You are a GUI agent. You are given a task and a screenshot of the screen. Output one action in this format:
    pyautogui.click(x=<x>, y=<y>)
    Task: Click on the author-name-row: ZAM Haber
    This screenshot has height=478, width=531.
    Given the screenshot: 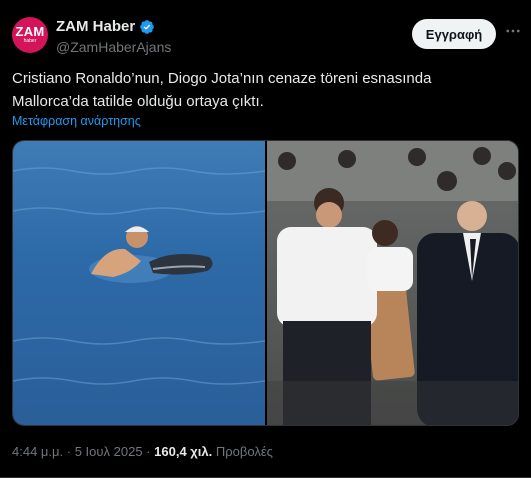 What is the action you would take?
    pyautogui.click(x=105, y=26)
    